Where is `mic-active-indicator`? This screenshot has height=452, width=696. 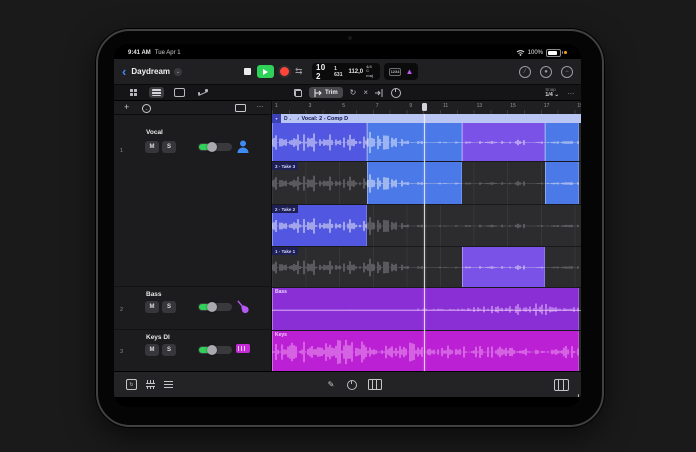 mic-active-indicator is located at coordinates (565, 52).